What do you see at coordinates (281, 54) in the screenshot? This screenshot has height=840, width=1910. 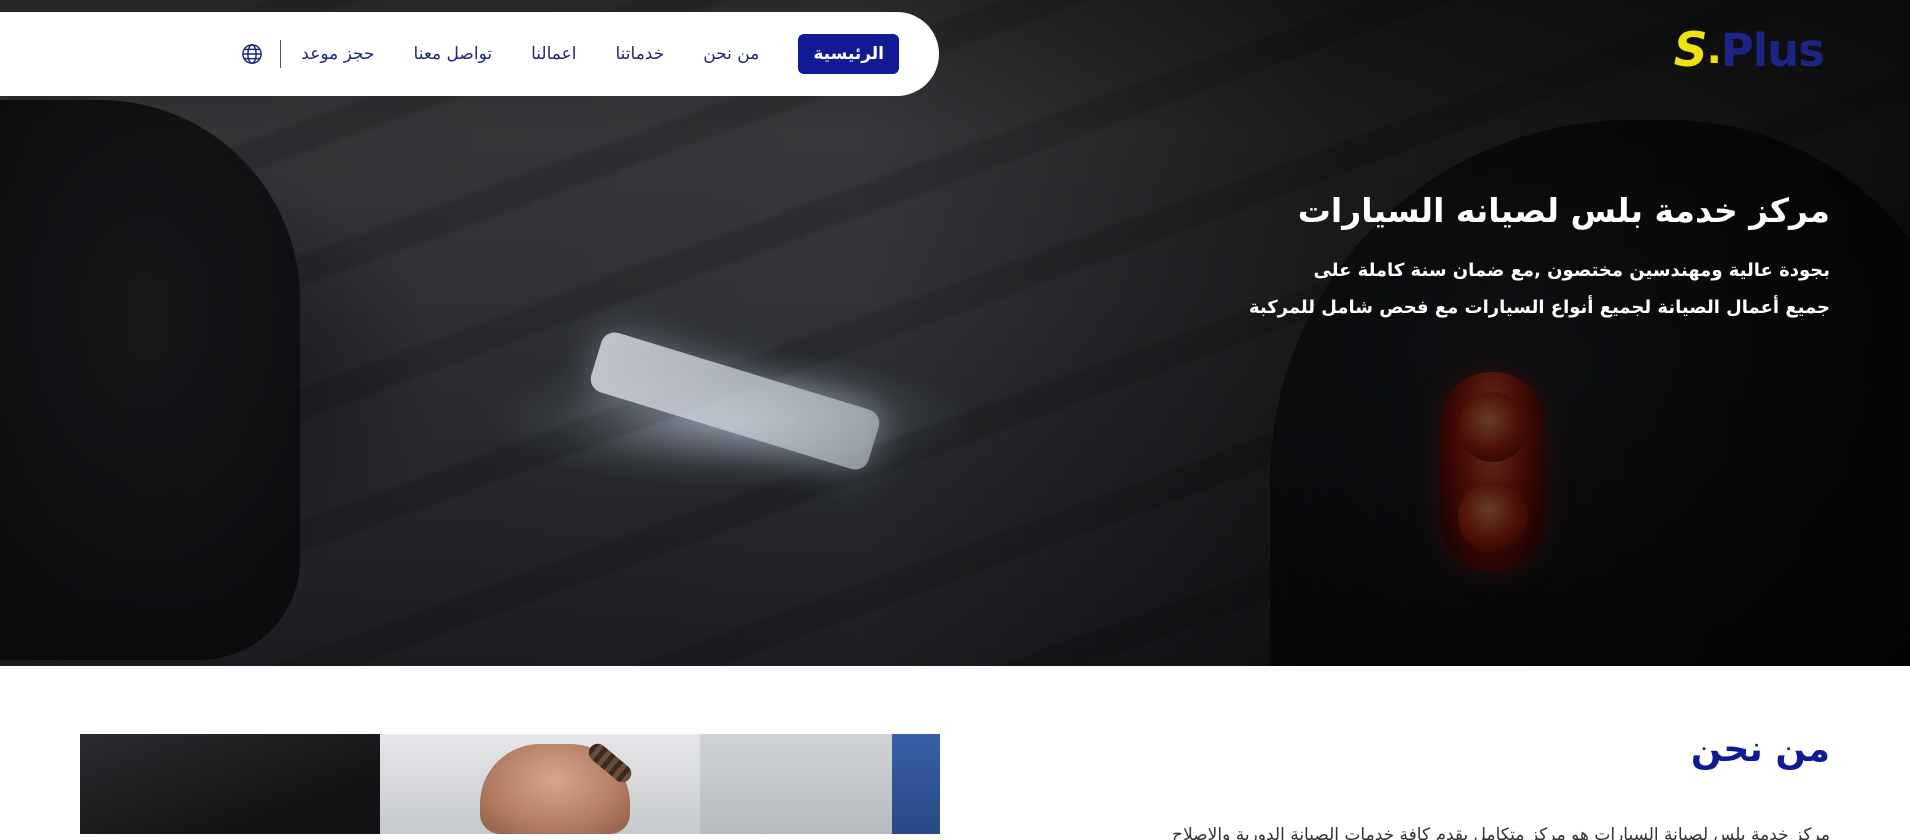 I see `nav-divider` at bounding box center [281, 54].